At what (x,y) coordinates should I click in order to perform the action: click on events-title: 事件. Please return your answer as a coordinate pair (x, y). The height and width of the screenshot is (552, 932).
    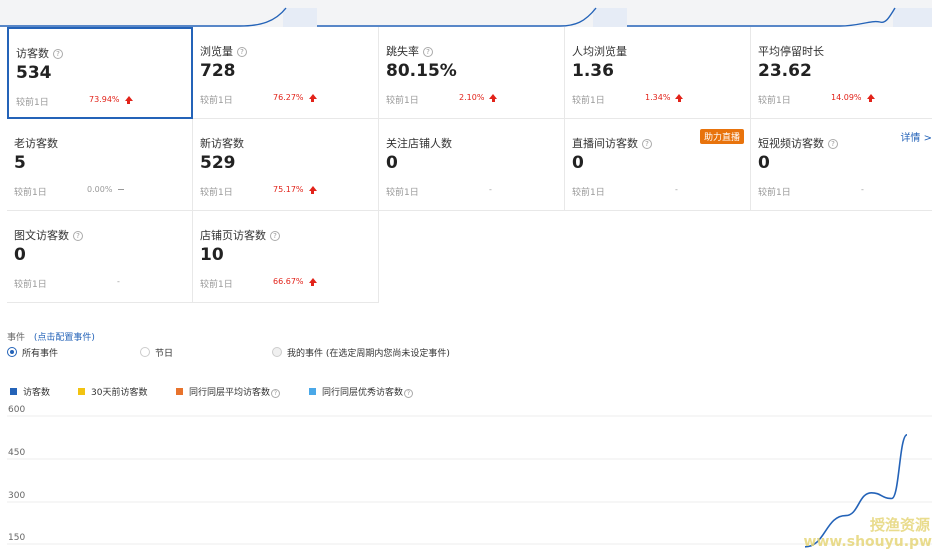
    Looking at the image, I should click on (16, 338).